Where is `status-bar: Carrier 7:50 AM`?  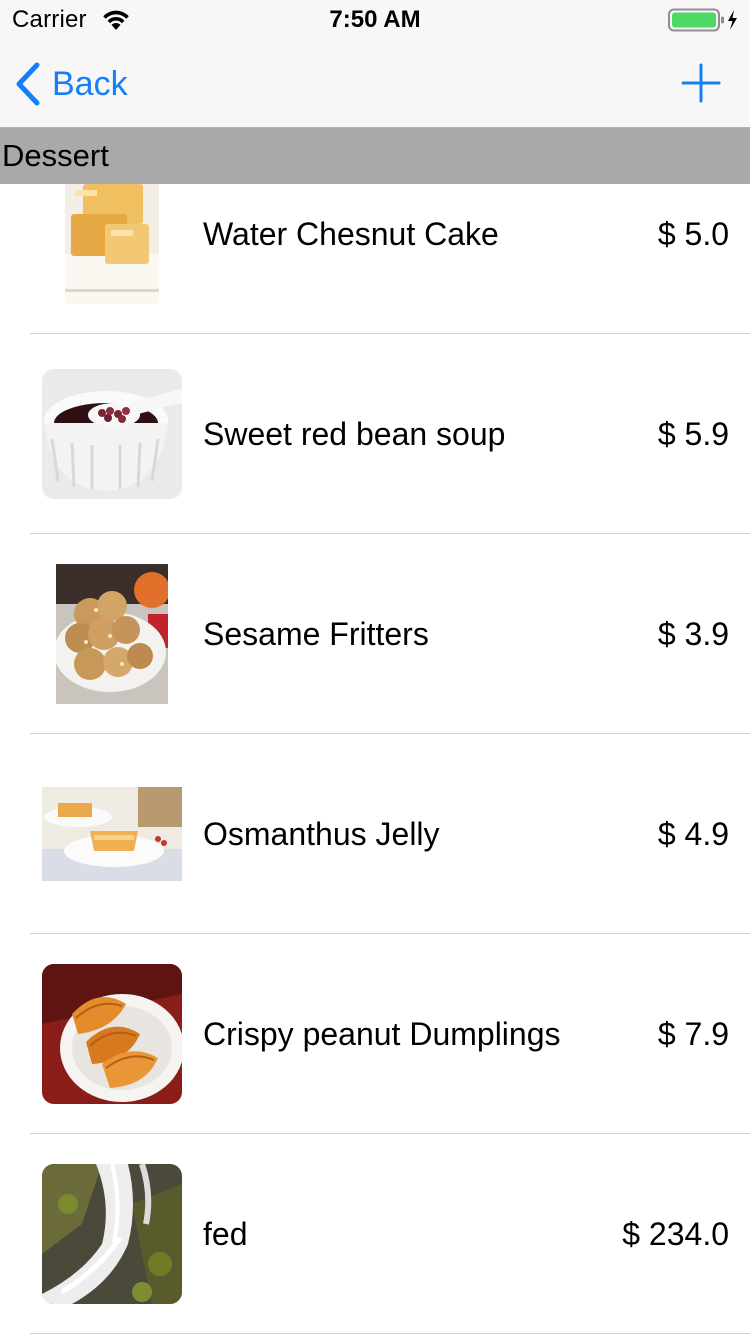 status-bar: Carrier 7:50 AM is located at coordinates (375, 20).